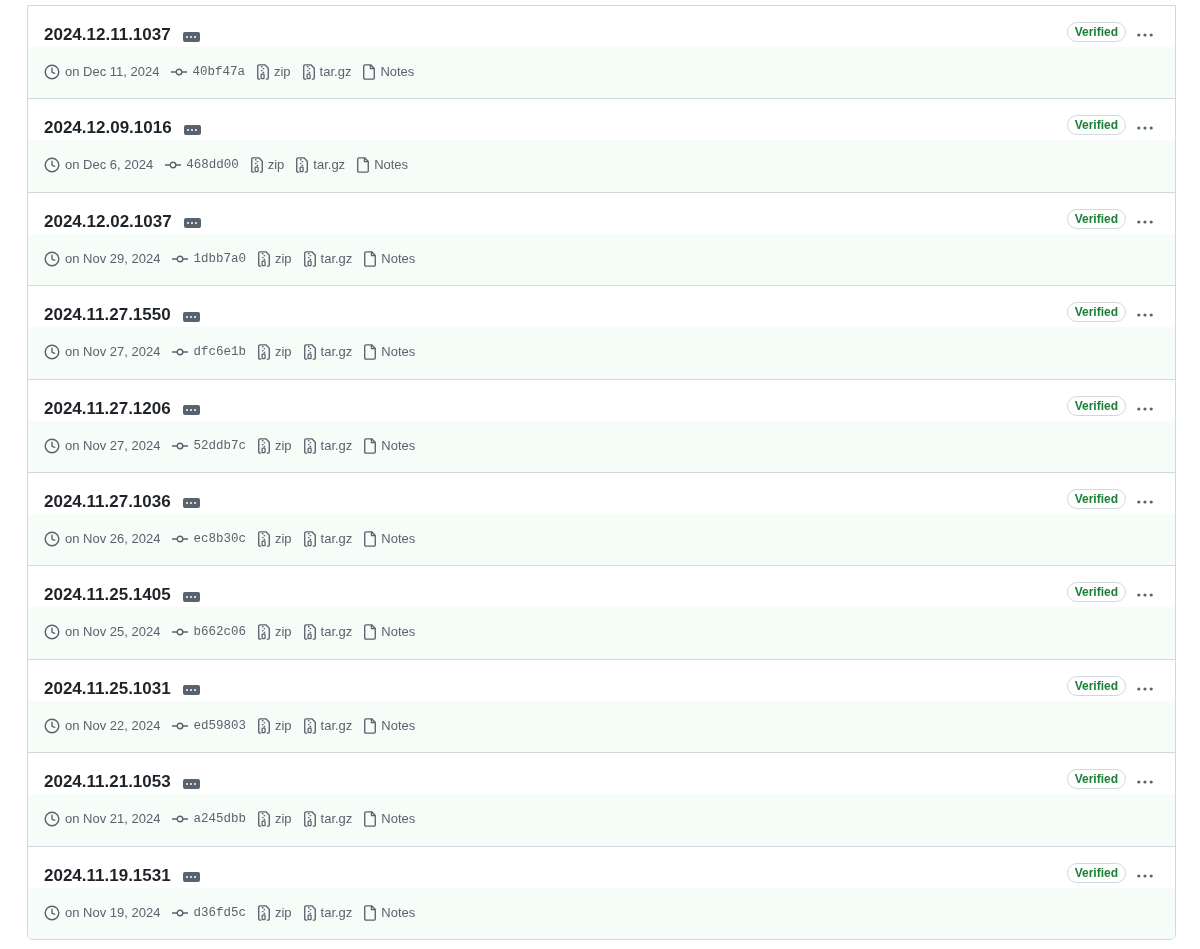 The image size is (1200, 949). What do you see at coordinates (219, 352) in the screenshot?
I see `commit-hash-link: dfc6e1b` at bounding box center [219, 352].